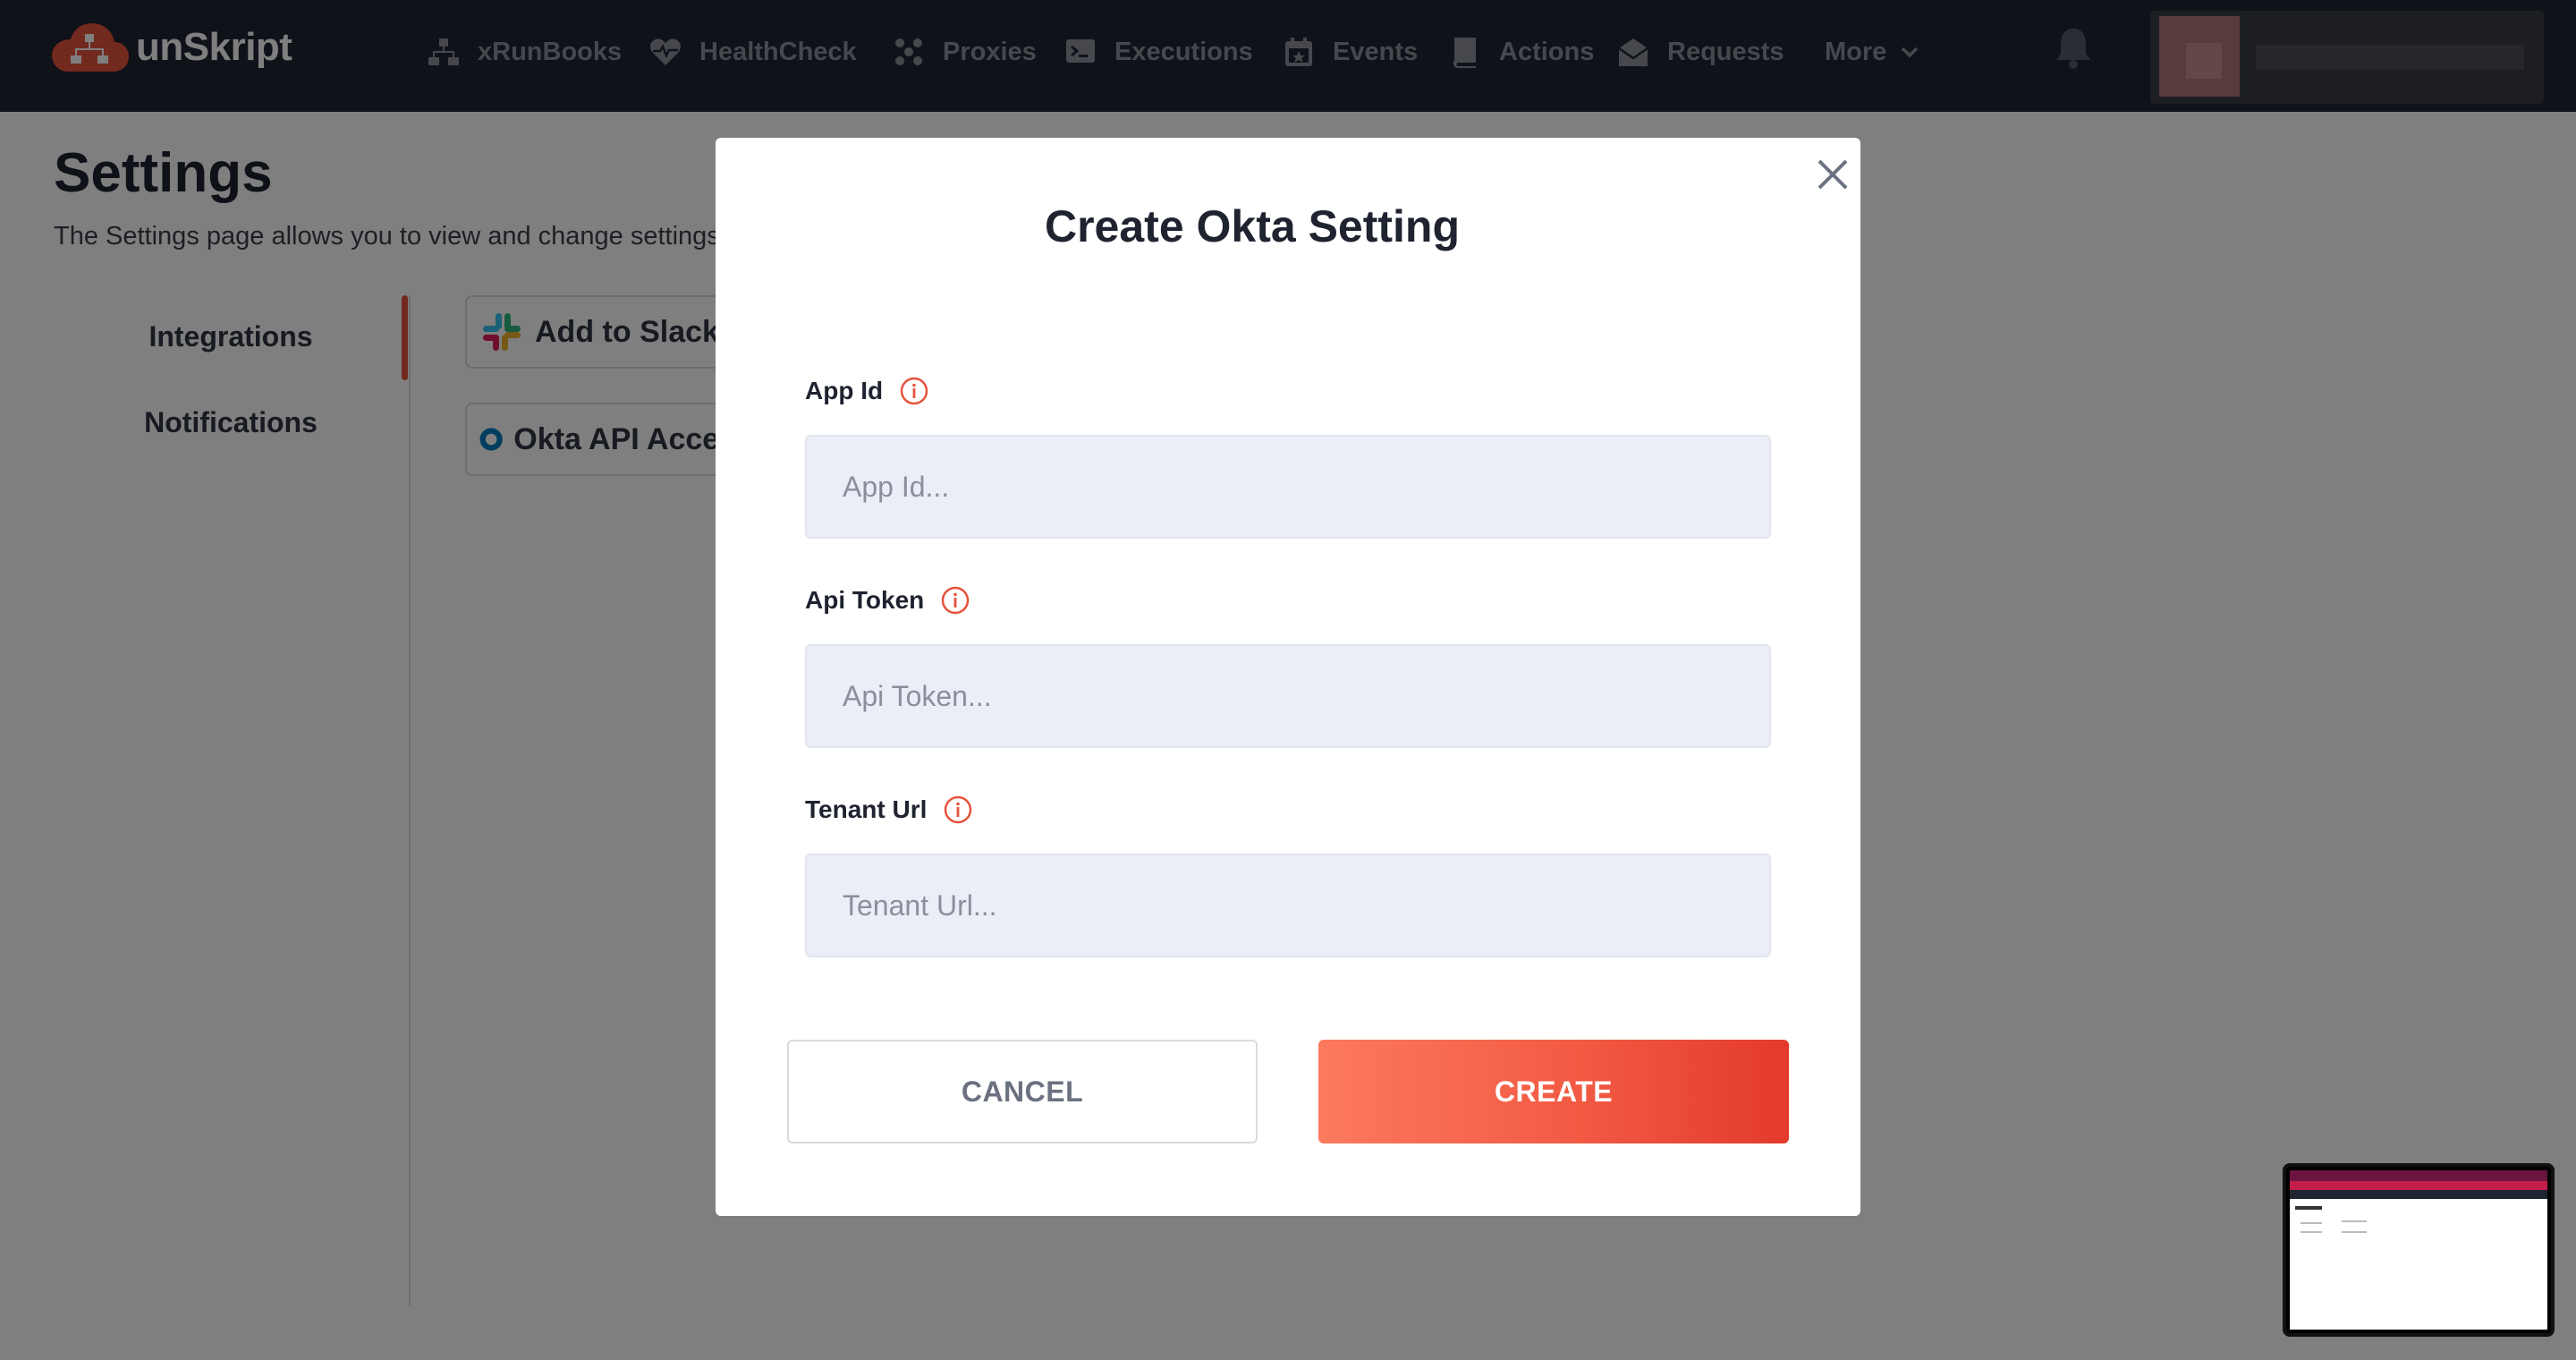 Image resolution: width=2576 pixels, height=1360 pixels. Describe the element at coordinates (866, 809) in the screenshot. I see `field-label-text: Tenant Url` at that location.